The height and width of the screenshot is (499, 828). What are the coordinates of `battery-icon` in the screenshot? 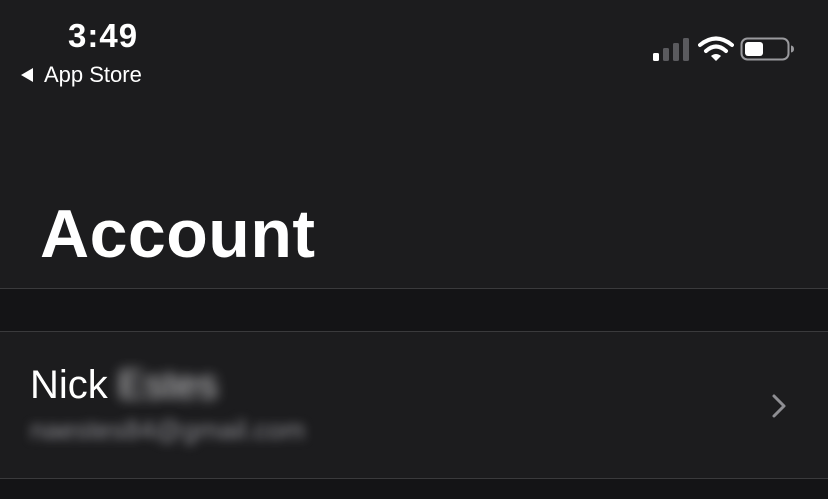 It's located at (767, 49).